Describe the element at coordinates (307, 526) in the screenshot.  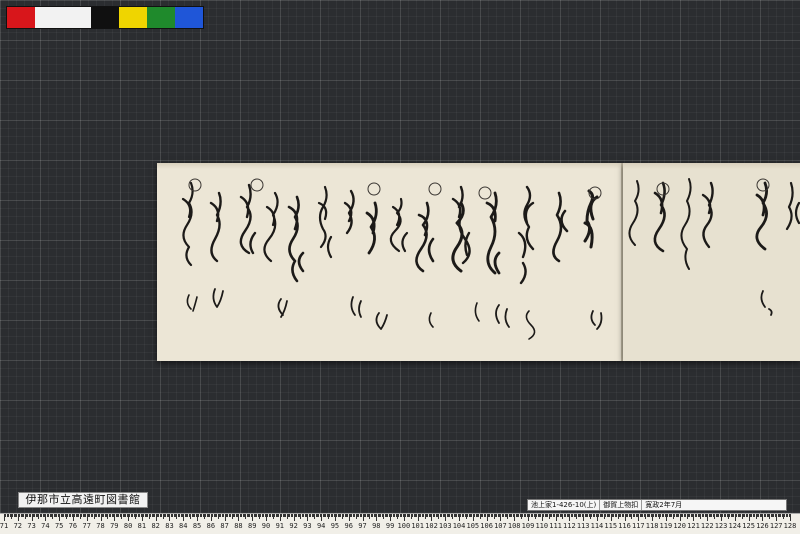
I see `ruler-number: 93` at that location.